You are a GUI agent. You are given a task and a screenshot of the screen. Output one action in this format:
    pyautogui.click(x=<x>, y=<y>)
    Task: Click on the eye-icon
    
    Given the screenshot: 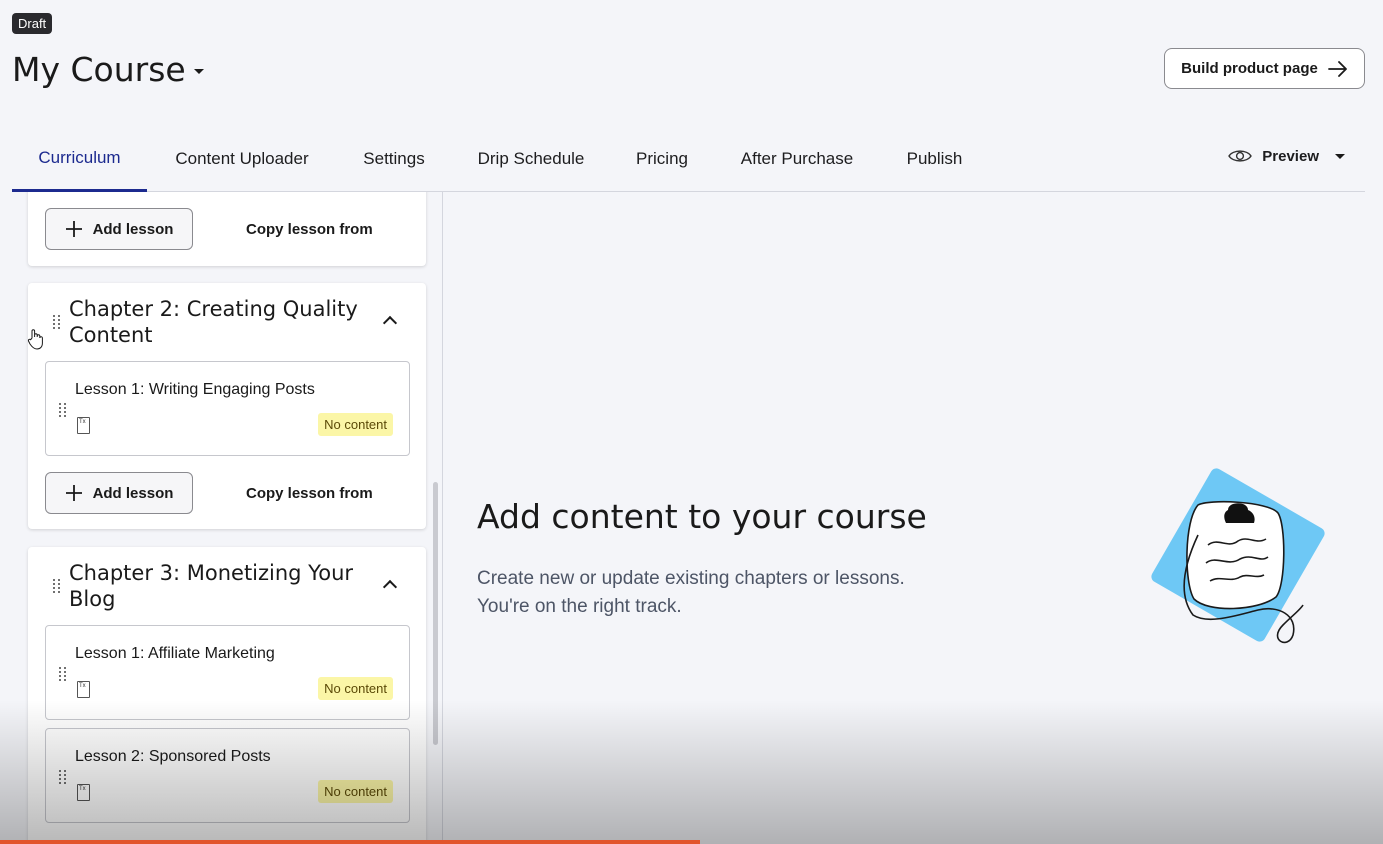 What is the action you would take?
    pyautogui.click(x=1240, y=156)
    